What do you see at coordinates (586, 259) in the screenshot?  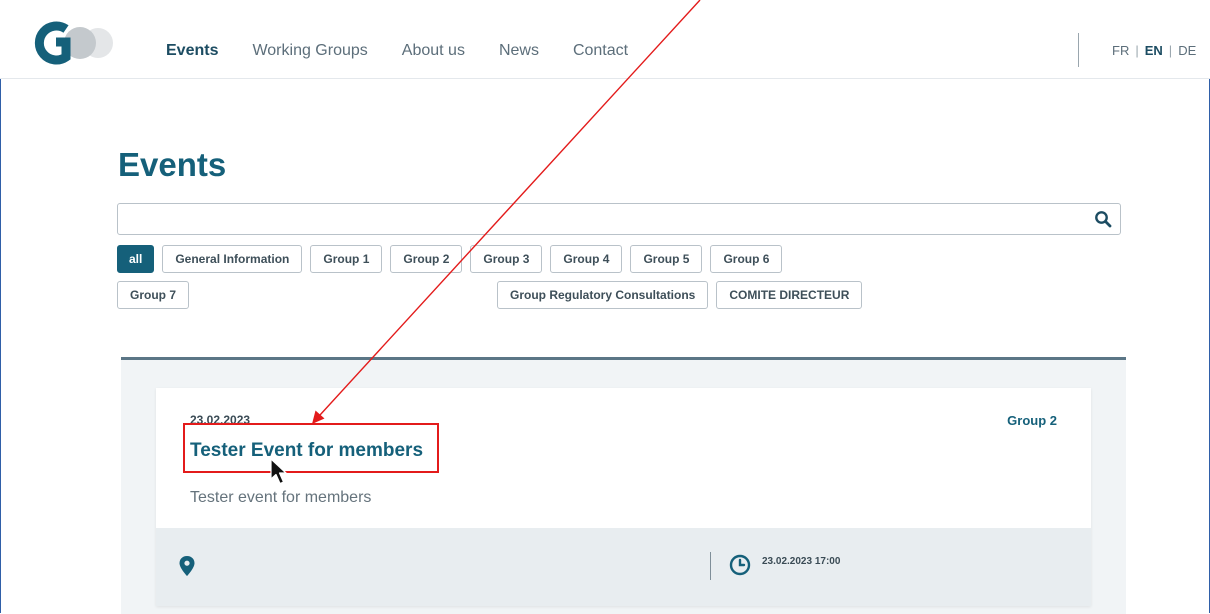 I see `filter-group-4: Group 4` at bounding box center [586, 259].